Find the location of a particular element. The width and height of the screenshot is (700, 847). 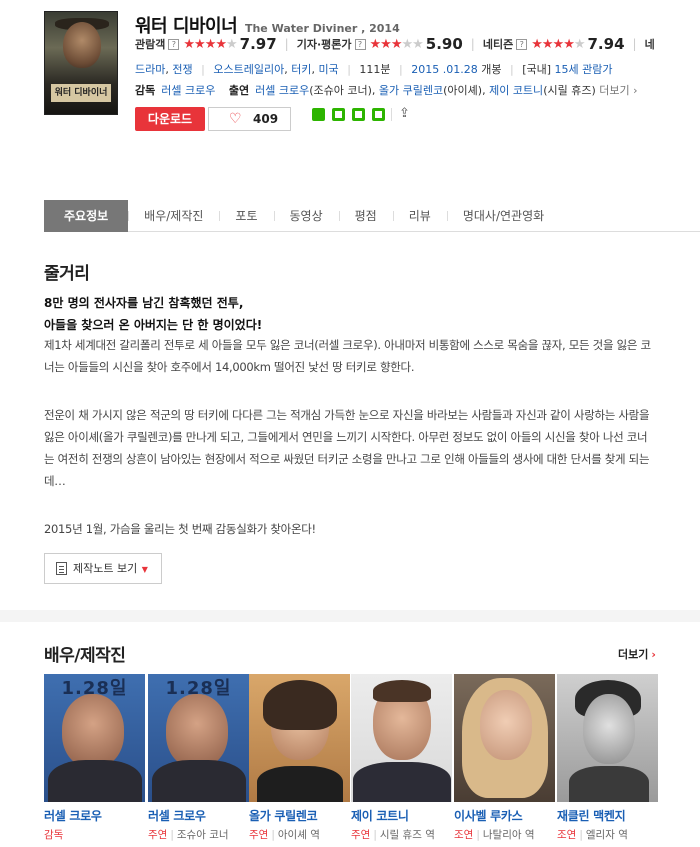

country-link: 오스트레일리아 is located at coordinates (248, 69).